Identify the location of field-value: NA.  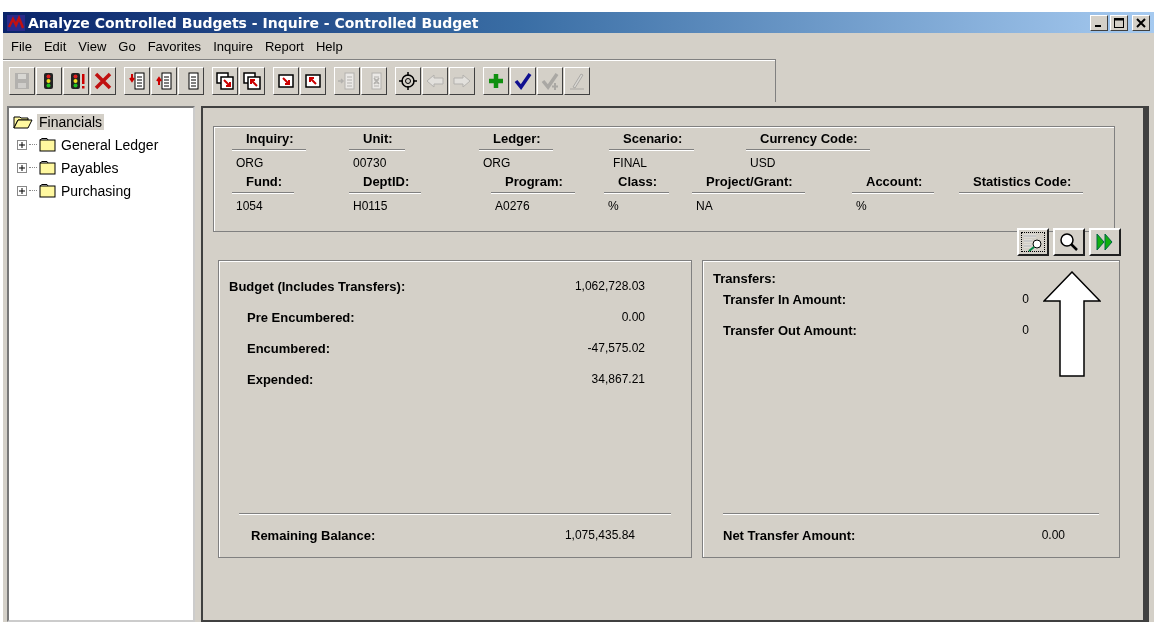
(704, 206).